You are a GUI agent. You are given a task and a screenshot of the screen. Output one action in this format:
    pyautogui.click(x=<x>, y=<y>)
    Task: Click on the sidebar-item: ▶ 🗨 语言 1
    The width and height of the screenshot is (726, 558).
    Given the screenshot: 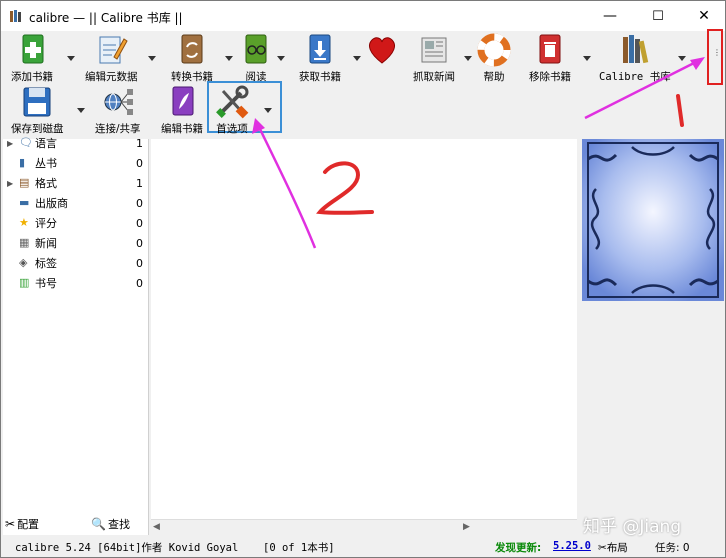 What is the action you would take?
    pyautogui.click(x=76, y=143)
    